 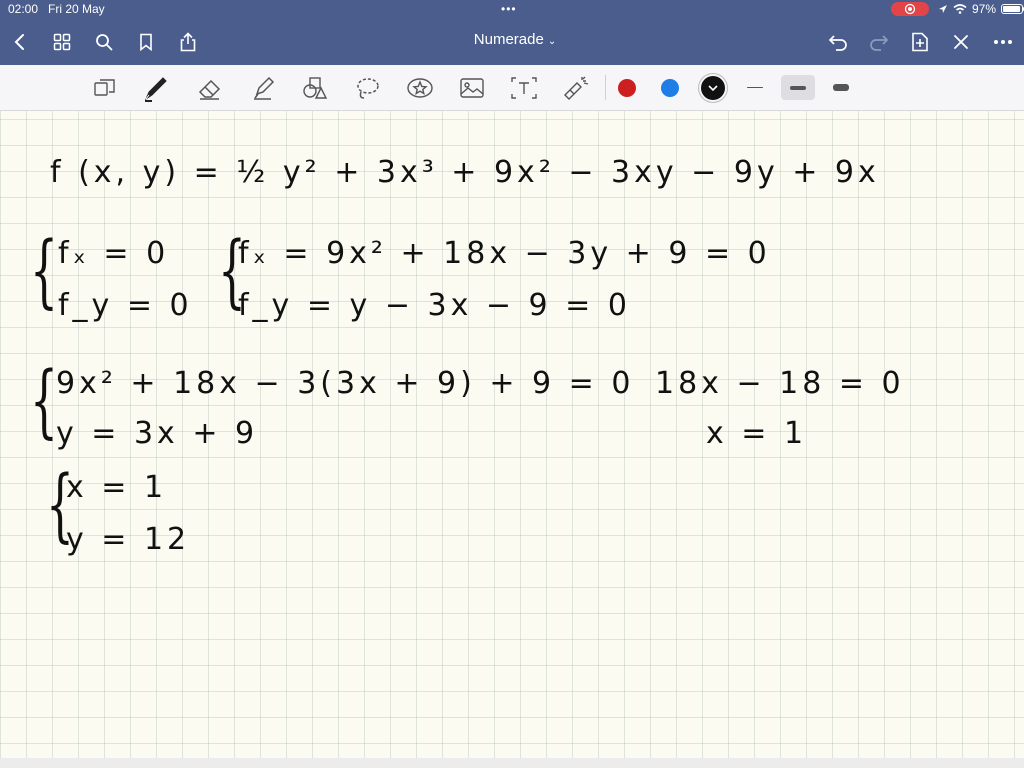 I want to click on bookmark-icon, so click(x=146, y=42).